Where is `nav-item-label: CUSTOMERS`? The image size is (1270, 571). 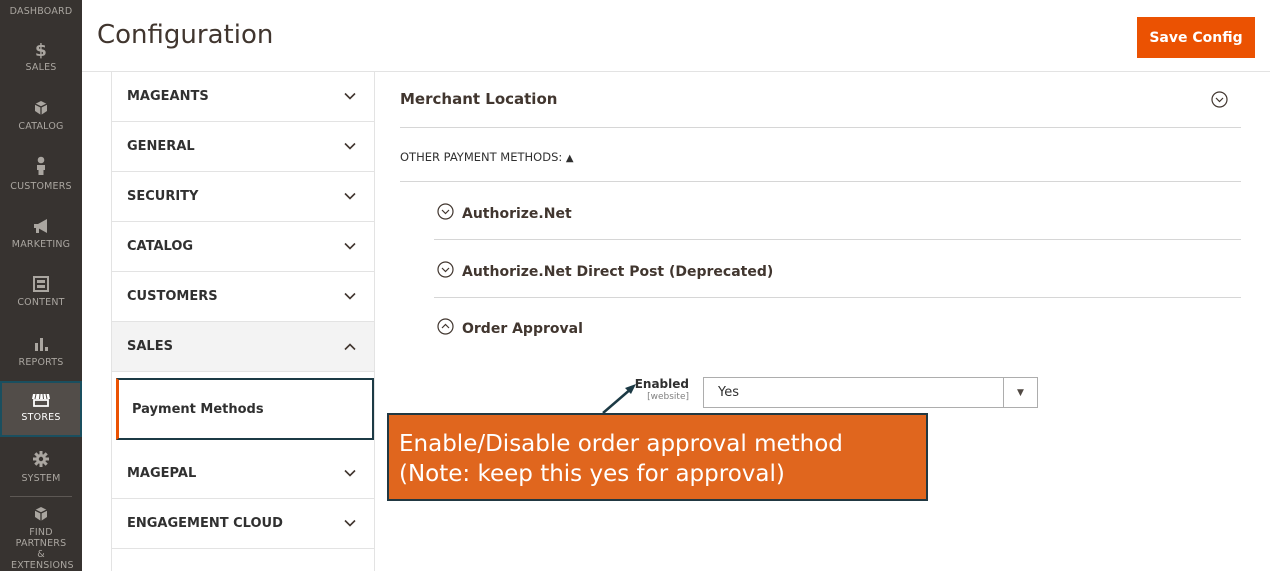 nav-item-label: CUSTOMERS is located at coordinates (41, 186).